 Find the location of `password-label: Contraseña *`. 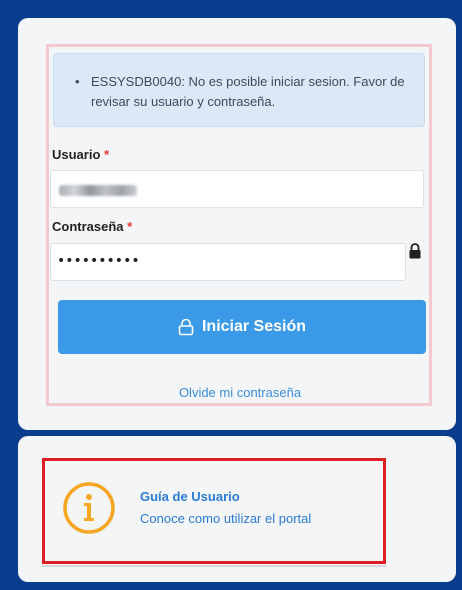

password-label: Contraseña * is located at coordinates (92, 226).